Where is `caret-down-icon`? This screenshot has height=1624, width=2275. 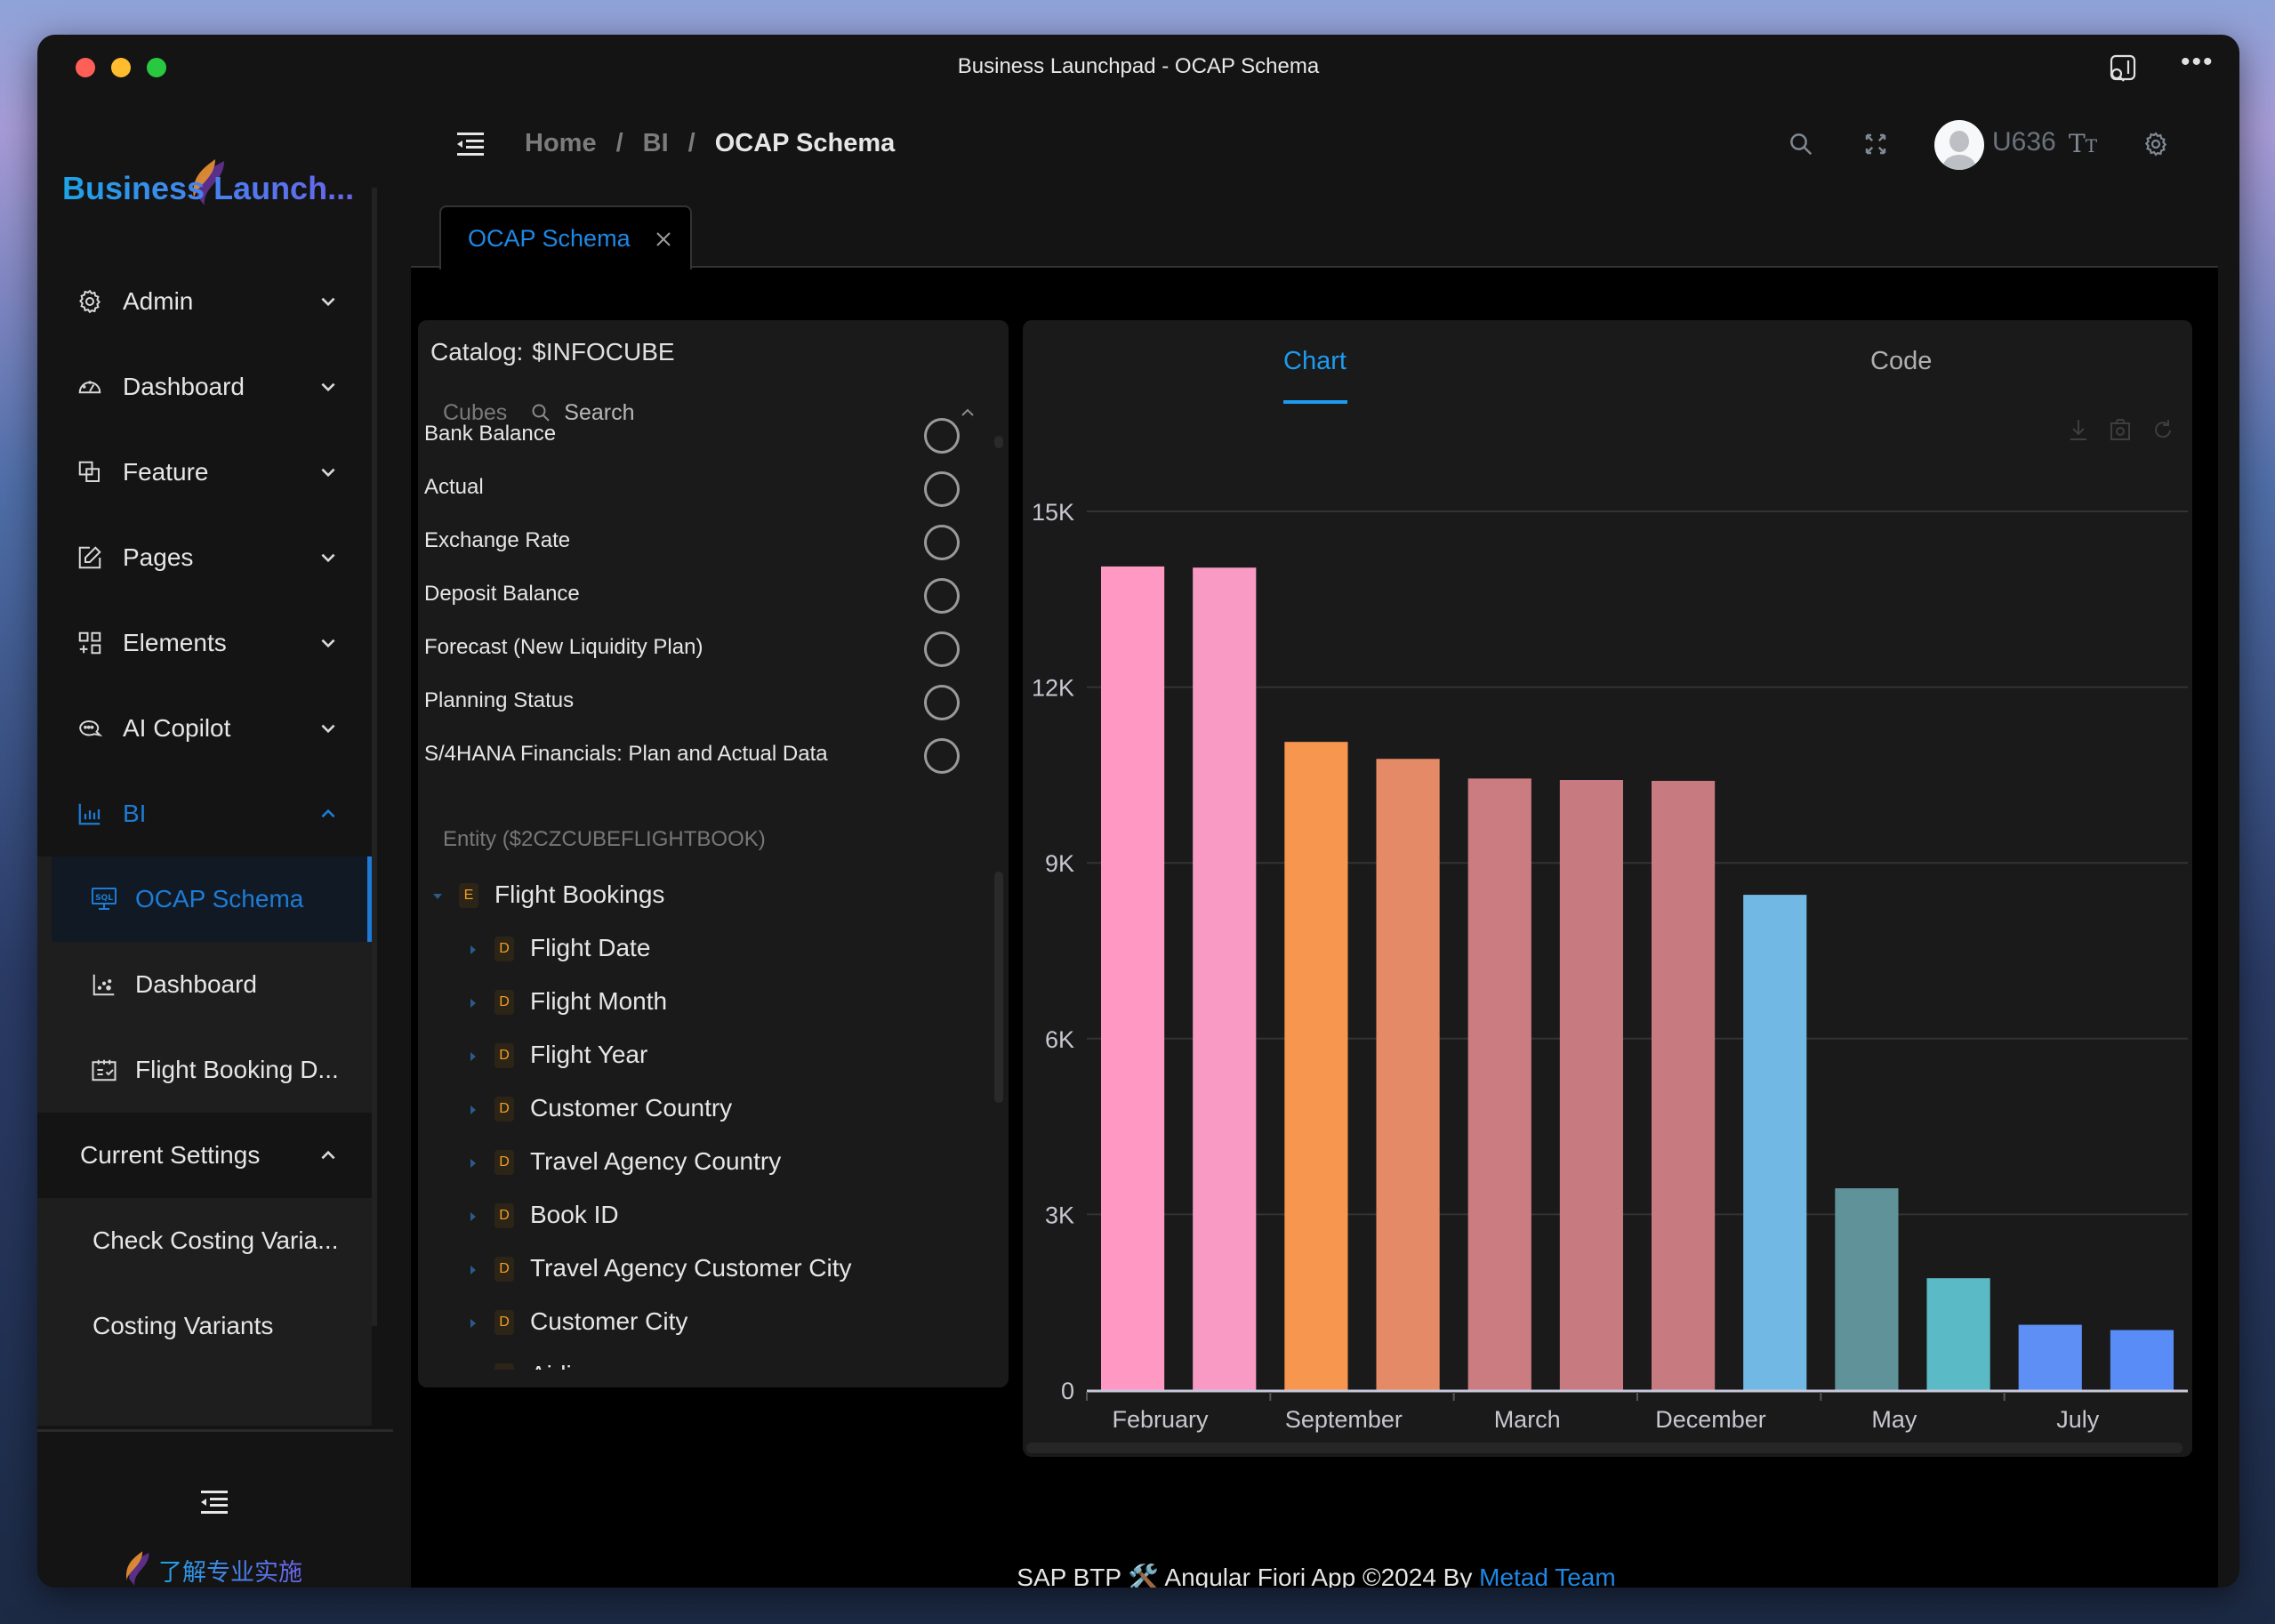
caret-down-icon is located at coordinates (438, 896).